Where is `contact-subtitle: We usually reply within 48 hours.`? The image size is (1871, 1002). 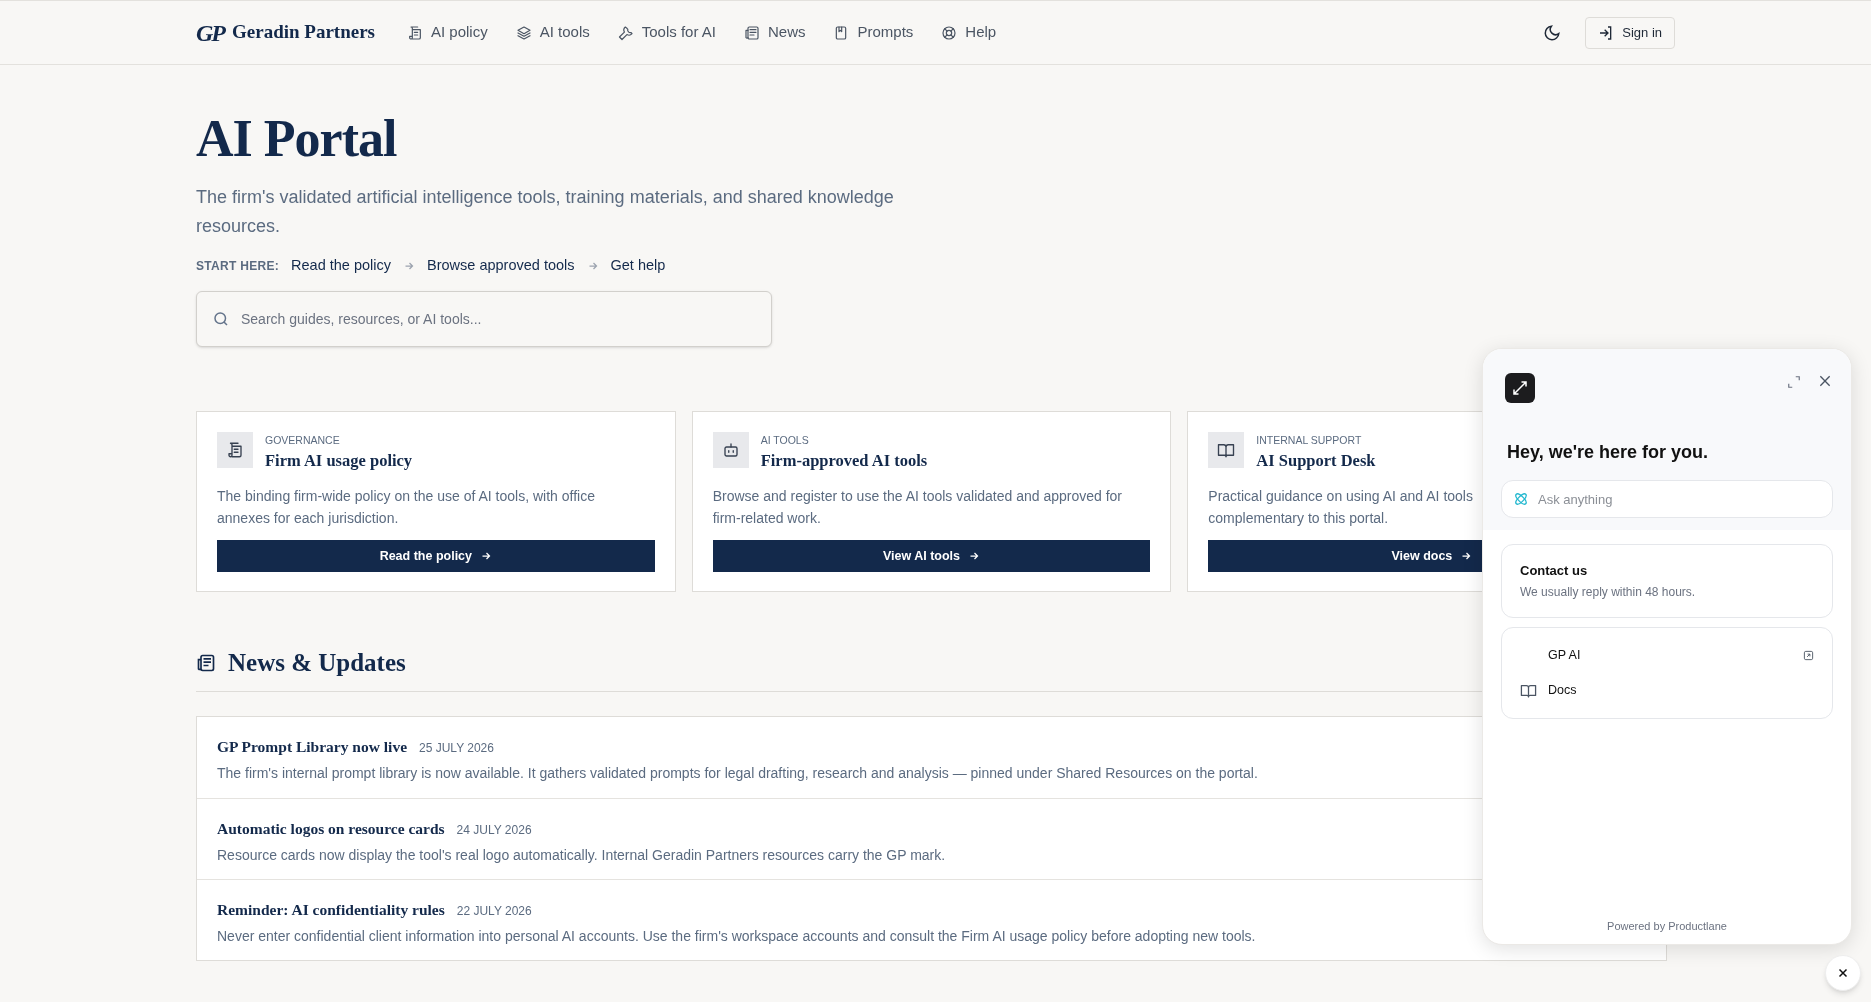
contact-subtitle: We usually reply within 48 hours. is located at coordinates (1608, 592).